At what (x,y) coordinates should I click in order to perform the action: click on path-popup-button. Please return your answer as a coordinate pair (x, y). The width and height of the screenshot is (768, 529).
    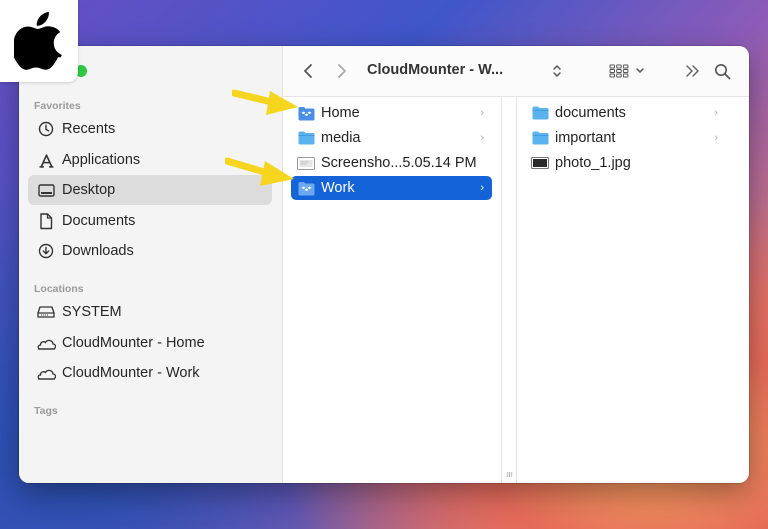
    Looking at the image, I should click on (557, 71).